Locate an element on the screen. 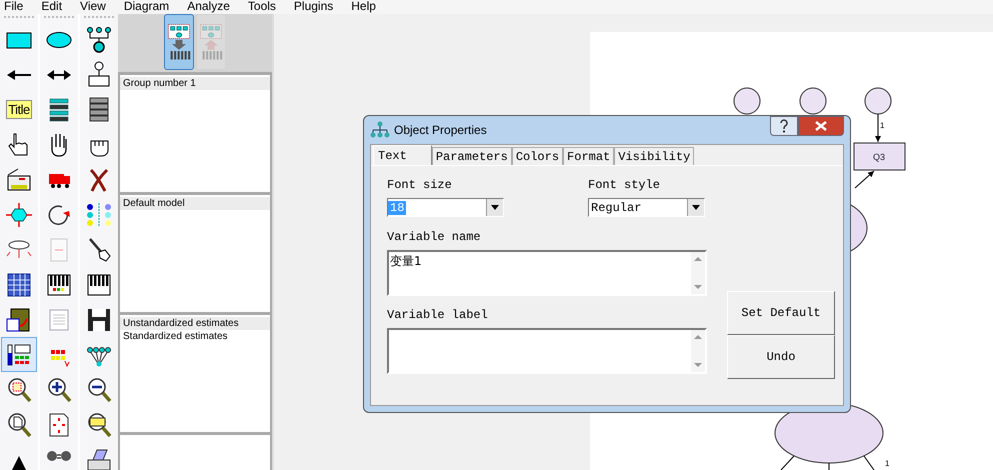  field-label: Variable label is located at coordinates (438, 315).